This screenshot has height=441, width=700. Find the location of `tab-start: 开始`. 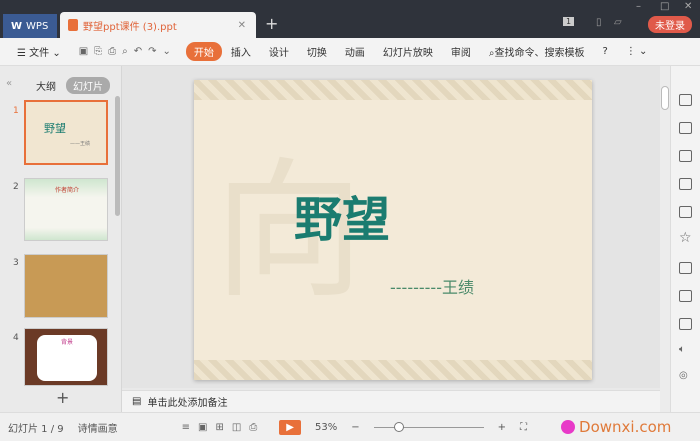

tab-start: 开始 is located at coordinates (203, 51).